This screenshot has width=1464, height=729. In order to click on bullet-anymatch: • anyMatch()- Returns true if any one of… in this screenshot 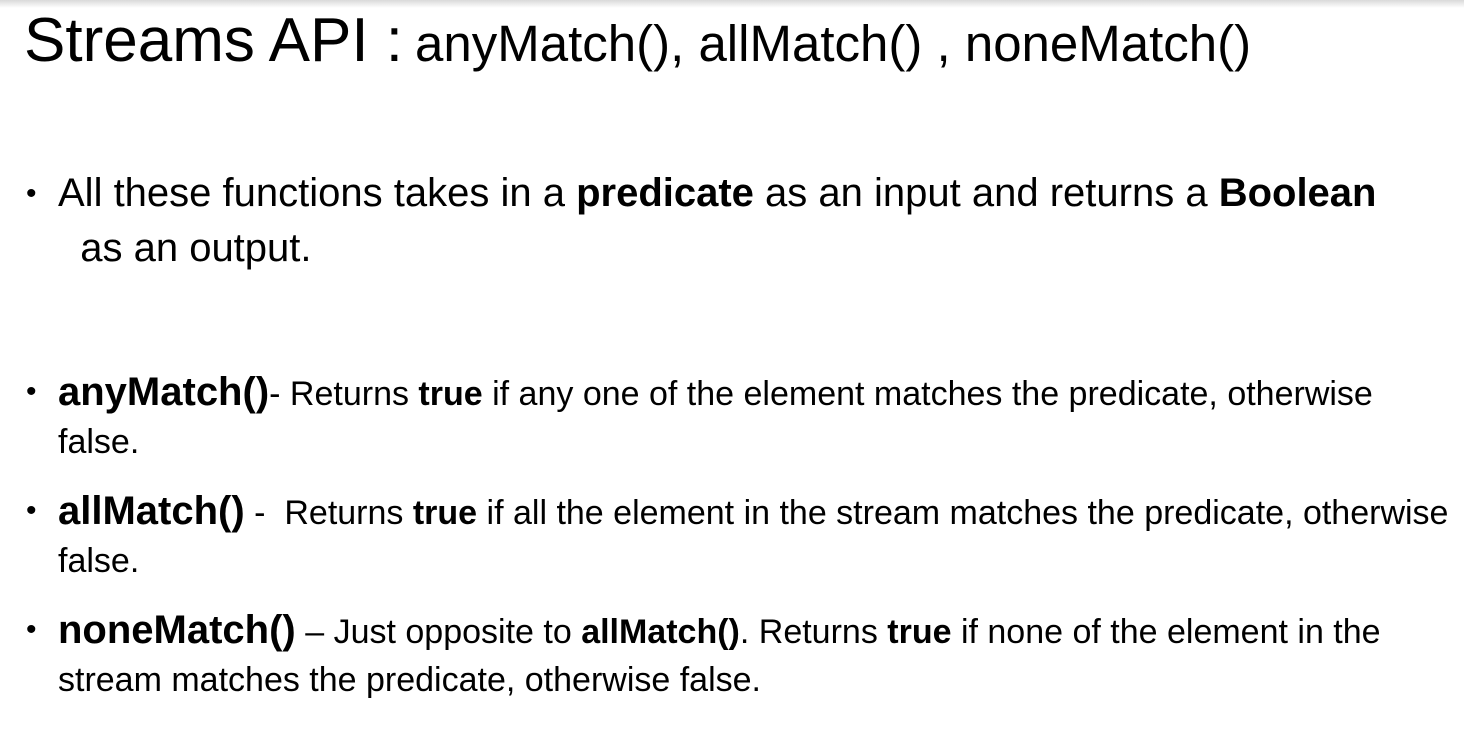, I will do `click(736, 417)`.